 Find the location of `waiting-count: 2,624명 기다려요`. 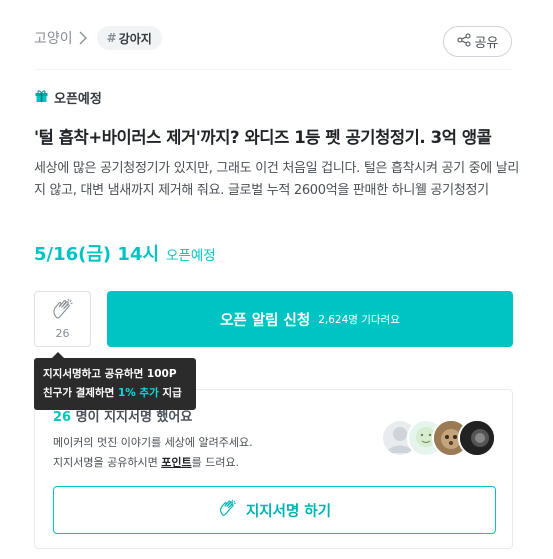

waiting-count: 2,624명 기다려요 is located at coordinates (359, 319).